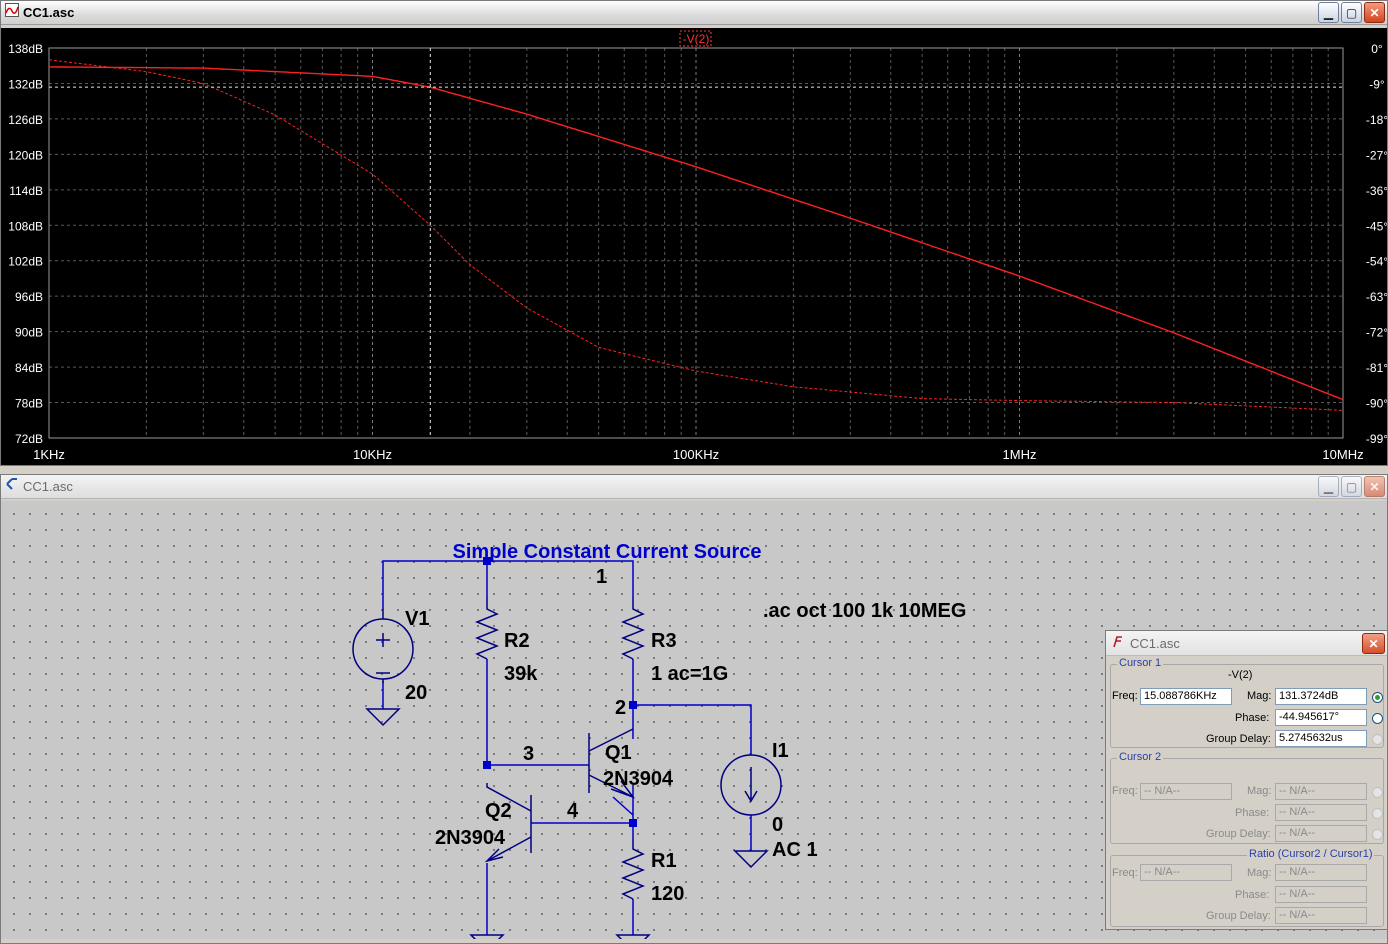  I want to click on left-axis-tick-label: 108dB, so click(25, 226).